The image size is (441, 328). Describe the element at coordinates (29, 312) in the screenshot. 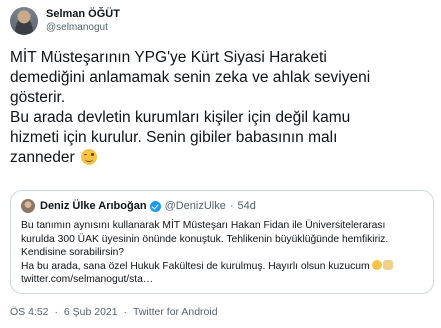

I see `tweet-time: ÖS 4:52` at that location.